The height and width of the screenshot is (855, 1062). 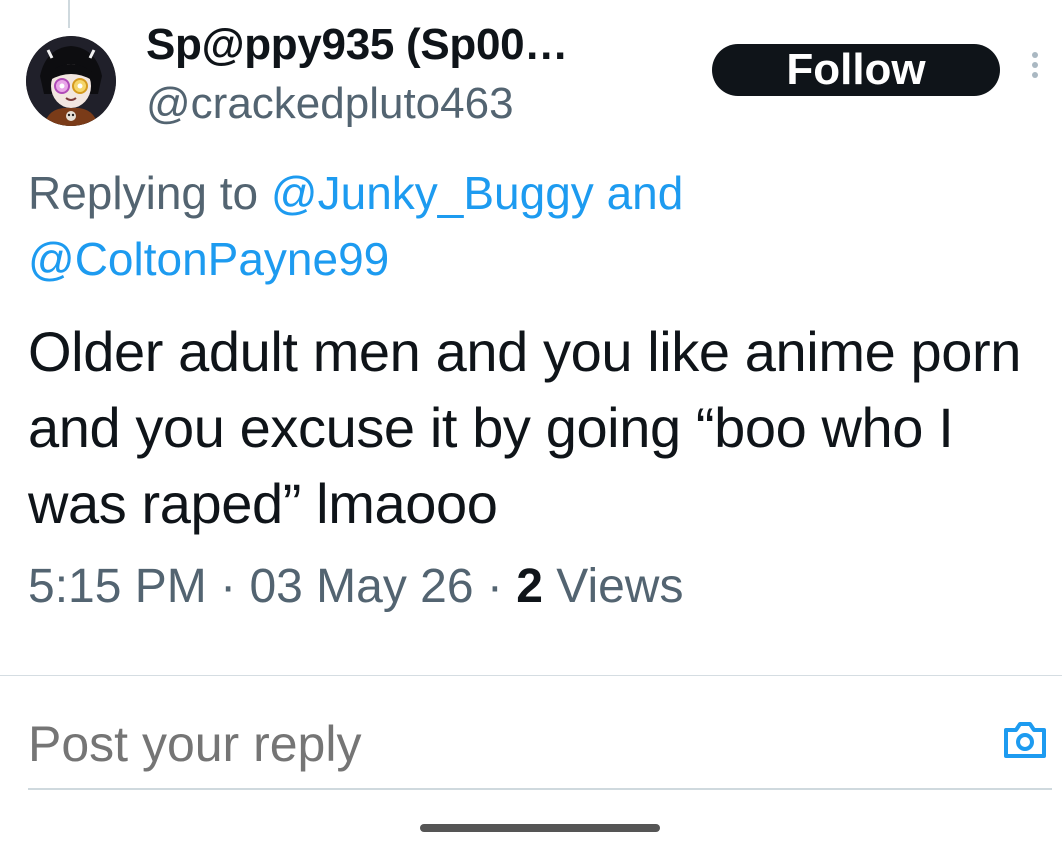 I want to click on thread-line, so click(x=69, y=14).